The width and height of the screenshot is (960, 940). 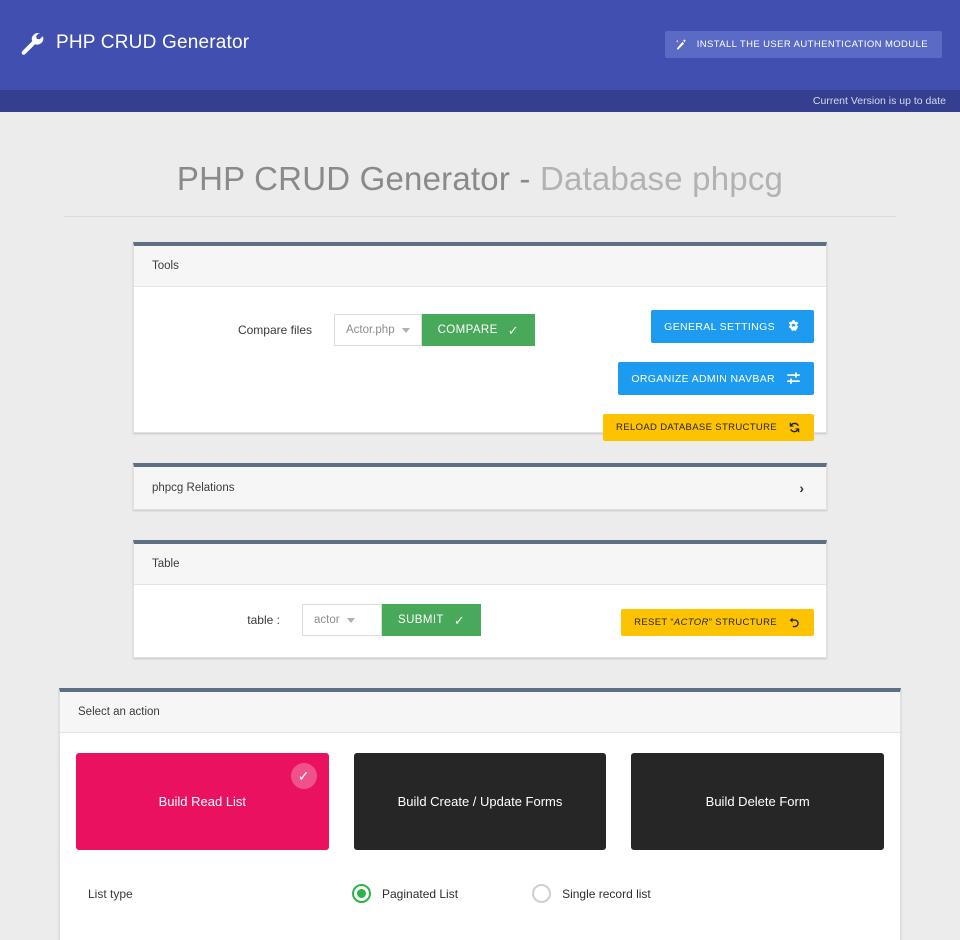 I want to click on version-status-text: Current Version is up to date, so click(x=879, y=101).